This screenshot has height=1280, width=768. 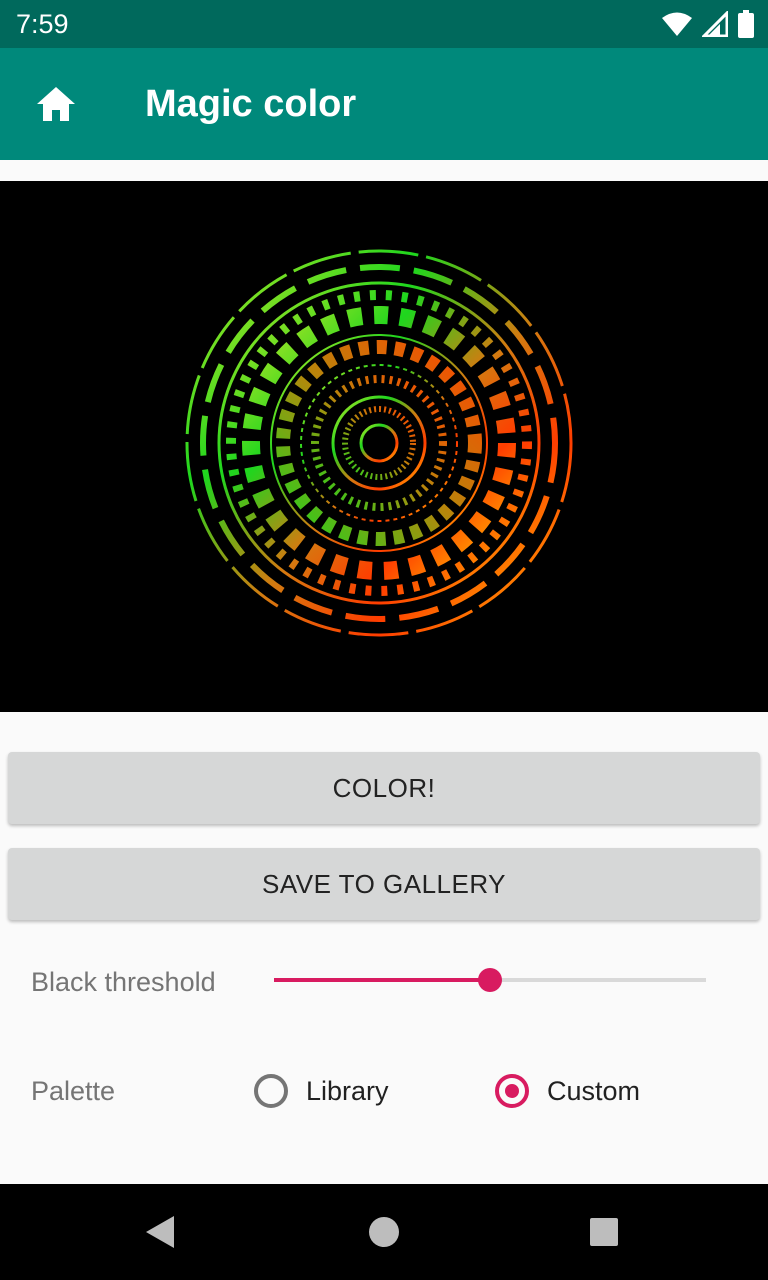 I want to click on home-nav-button, so click(x=384, y=1232).